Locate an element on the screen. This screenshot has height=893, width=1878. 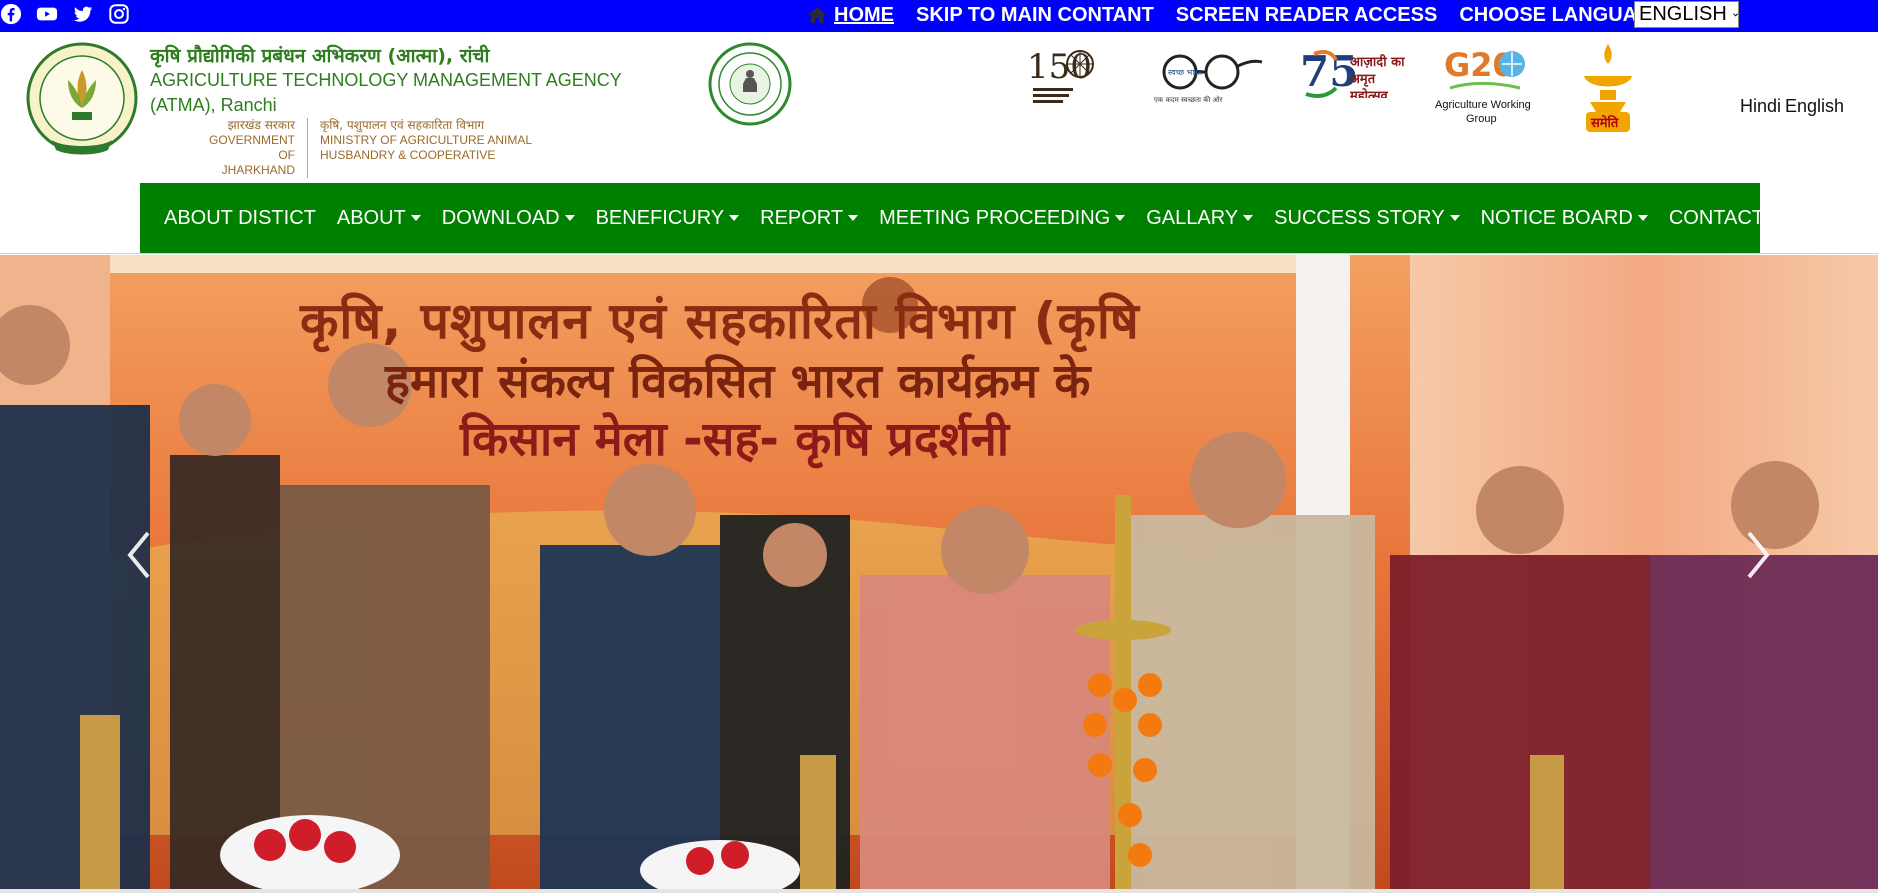
jharkhand-seal-logo is located at coordinates (750, 84).